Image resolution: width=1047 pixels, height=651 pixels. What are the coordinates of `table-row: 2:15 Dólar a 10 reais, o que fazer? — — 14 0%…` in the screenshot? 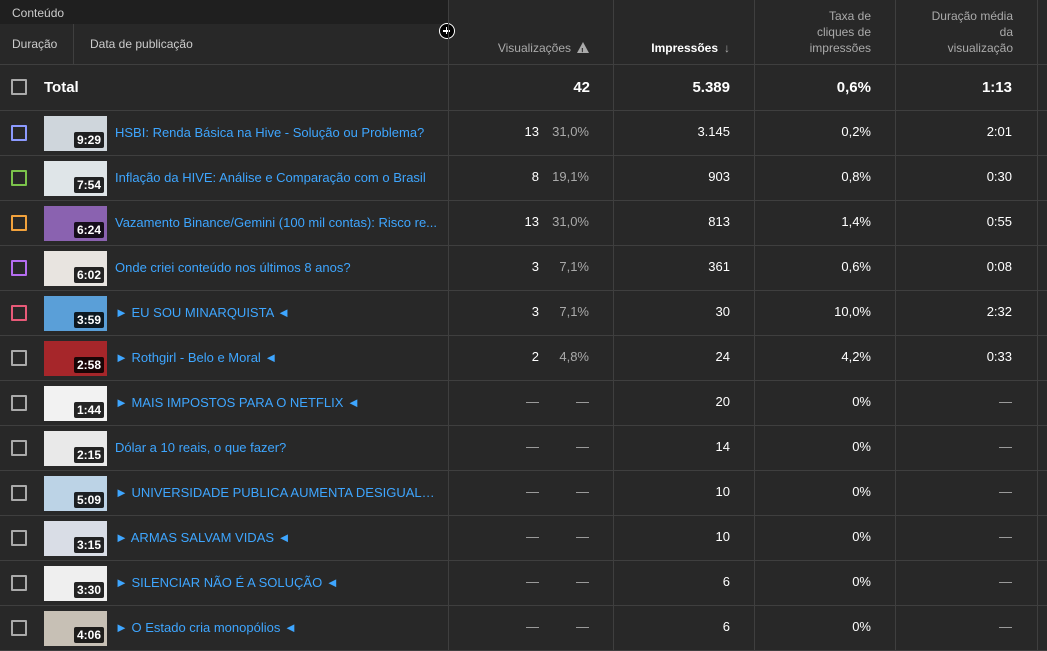 It's located at (523, 448).